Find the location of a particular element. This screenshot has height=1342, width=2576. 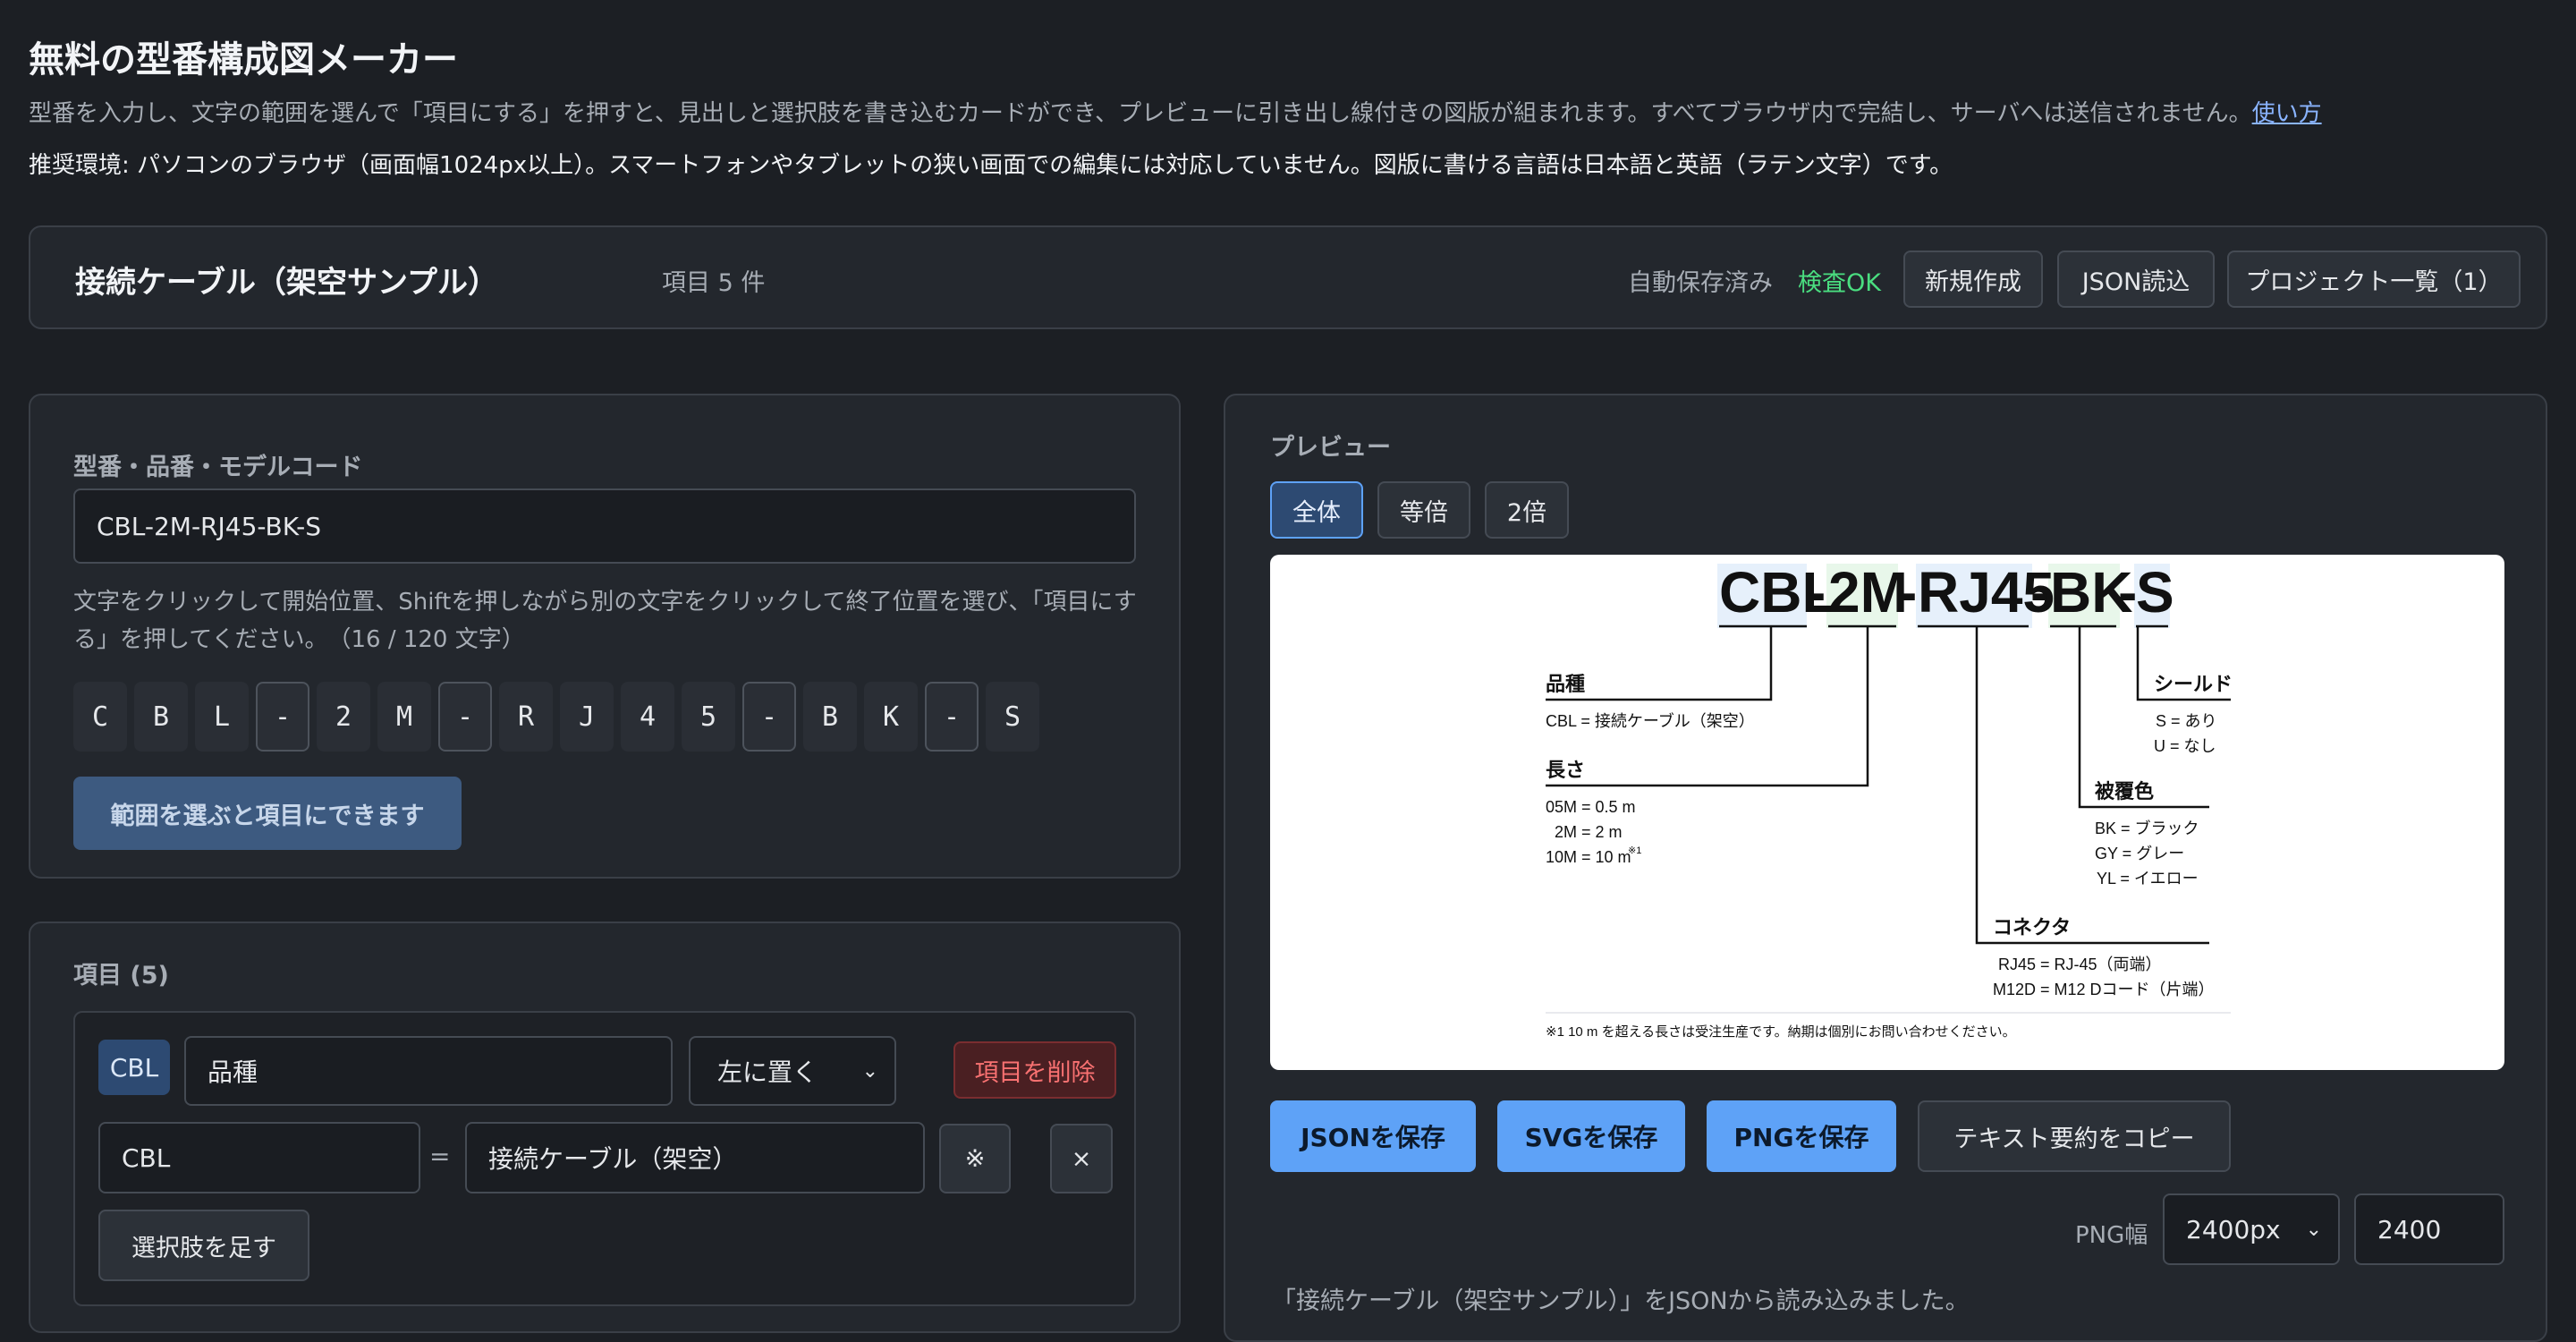

png-width-label: PNG幅 is located at coordinates (2111, 1235).